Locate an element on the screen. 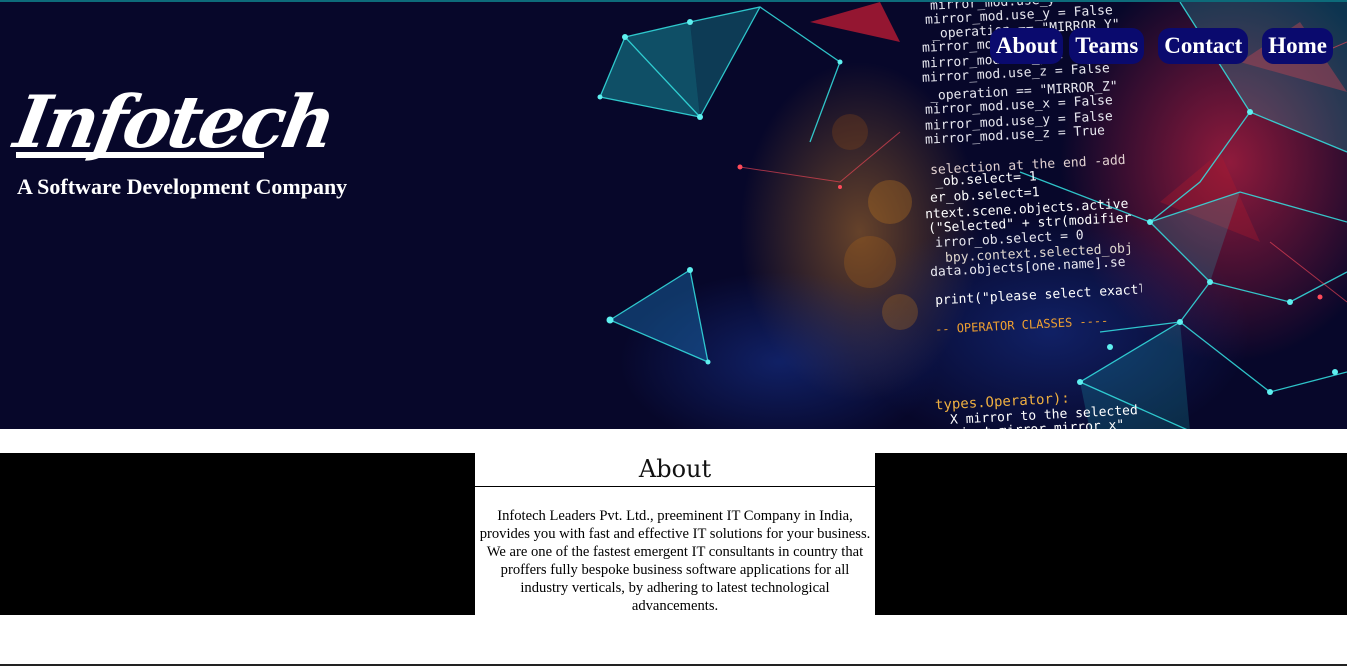 The height and width of the screenshot is (666, 1347). main-nav: About Teams Contact Home is located at coordinates (1161, 46).